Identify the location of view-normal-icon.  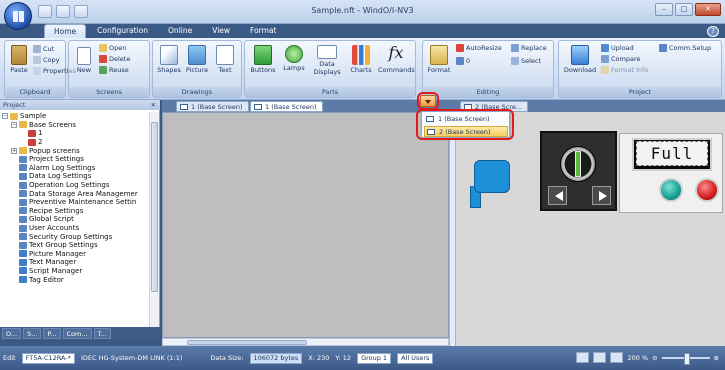
(583, 357).